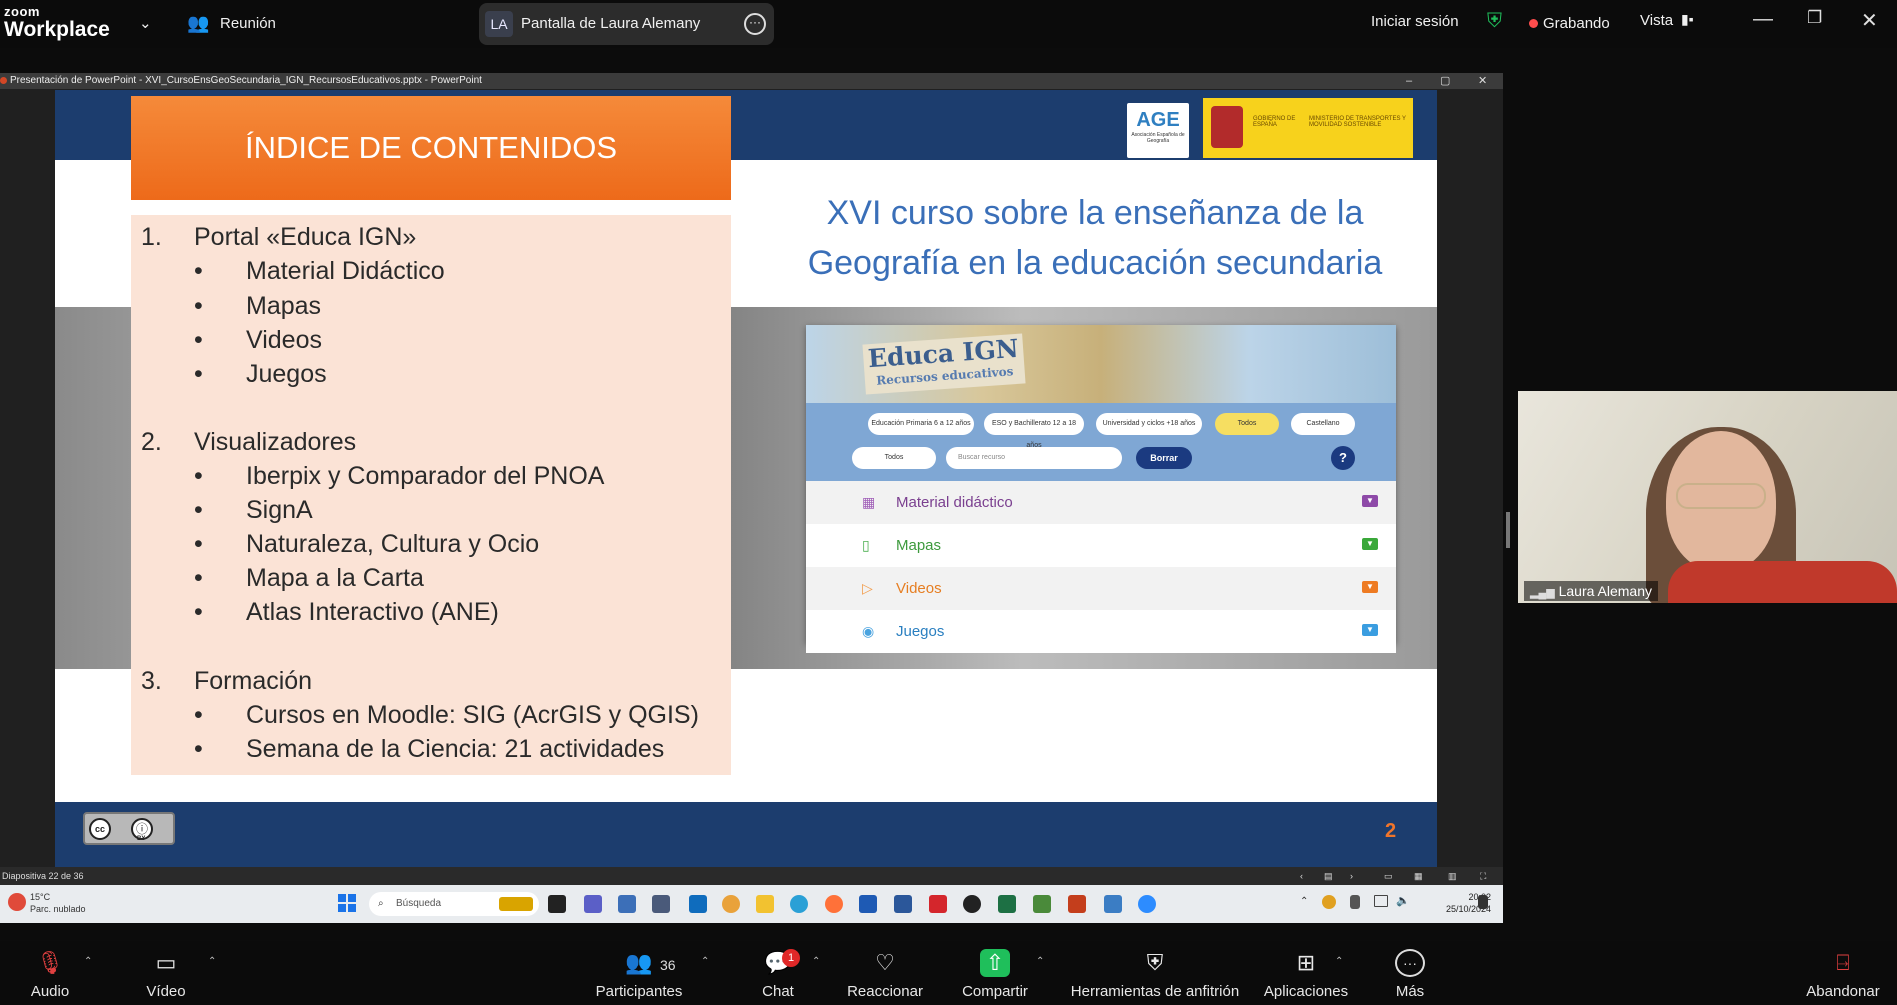  What do you see at coordinates (1339, 961) in the screenshot?
I see `apps-caret-icon: ⌃` at bounding box center [1339, 961].